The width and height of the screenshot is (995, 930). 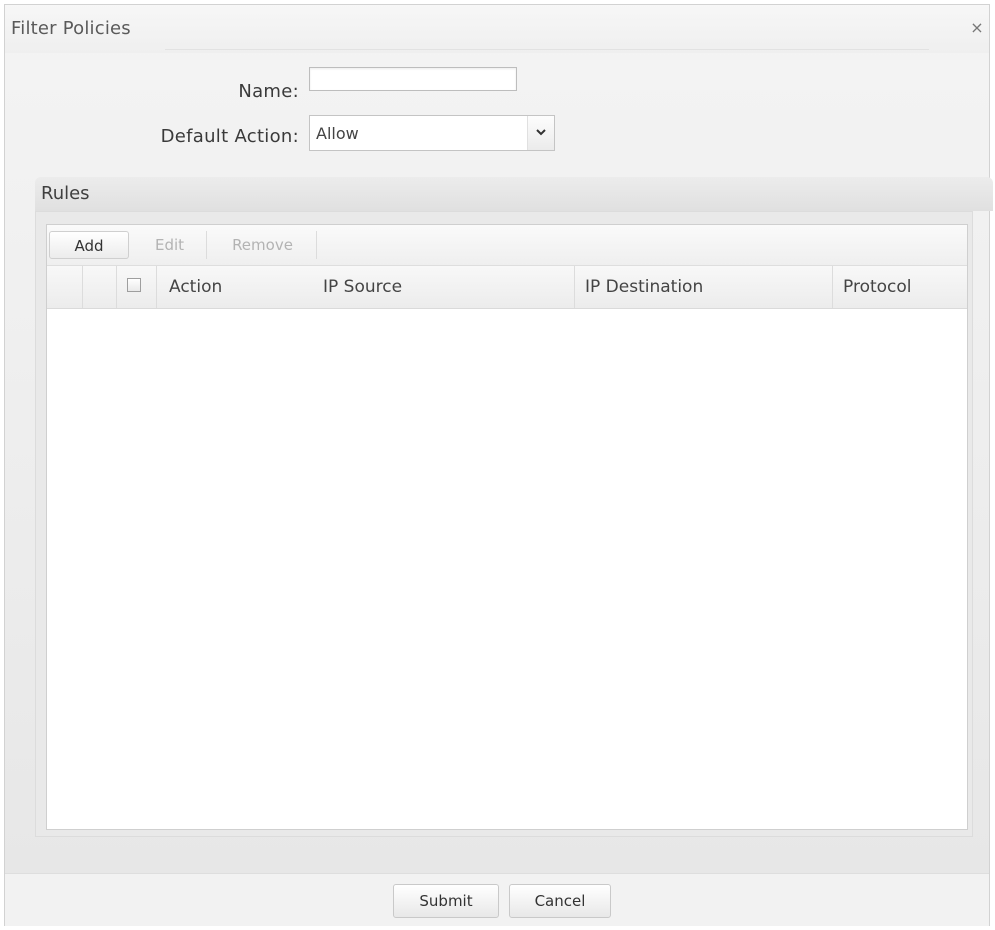 I want to click on default-action-select: Allow, so click(x=432, y=133).